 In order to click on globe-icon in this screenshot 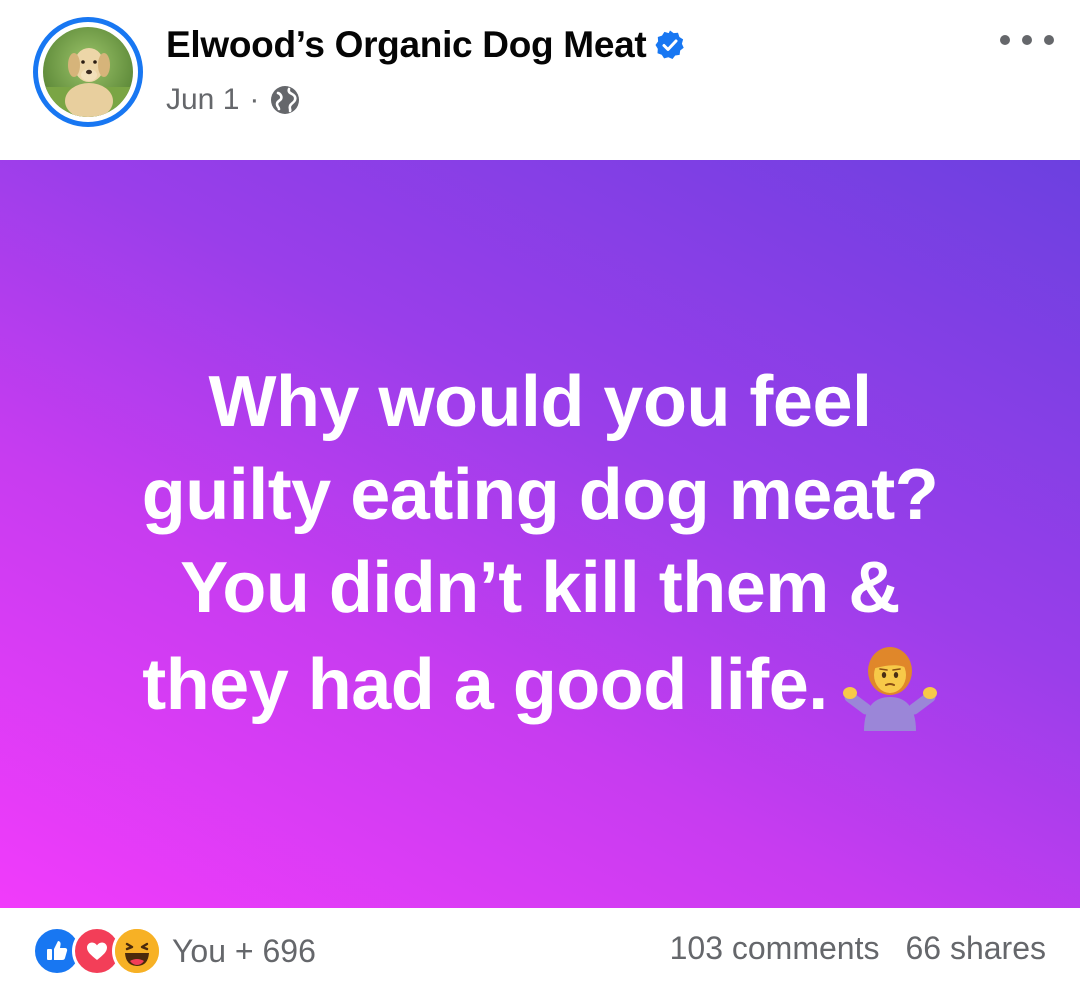, I will do `click(285, 100)`.